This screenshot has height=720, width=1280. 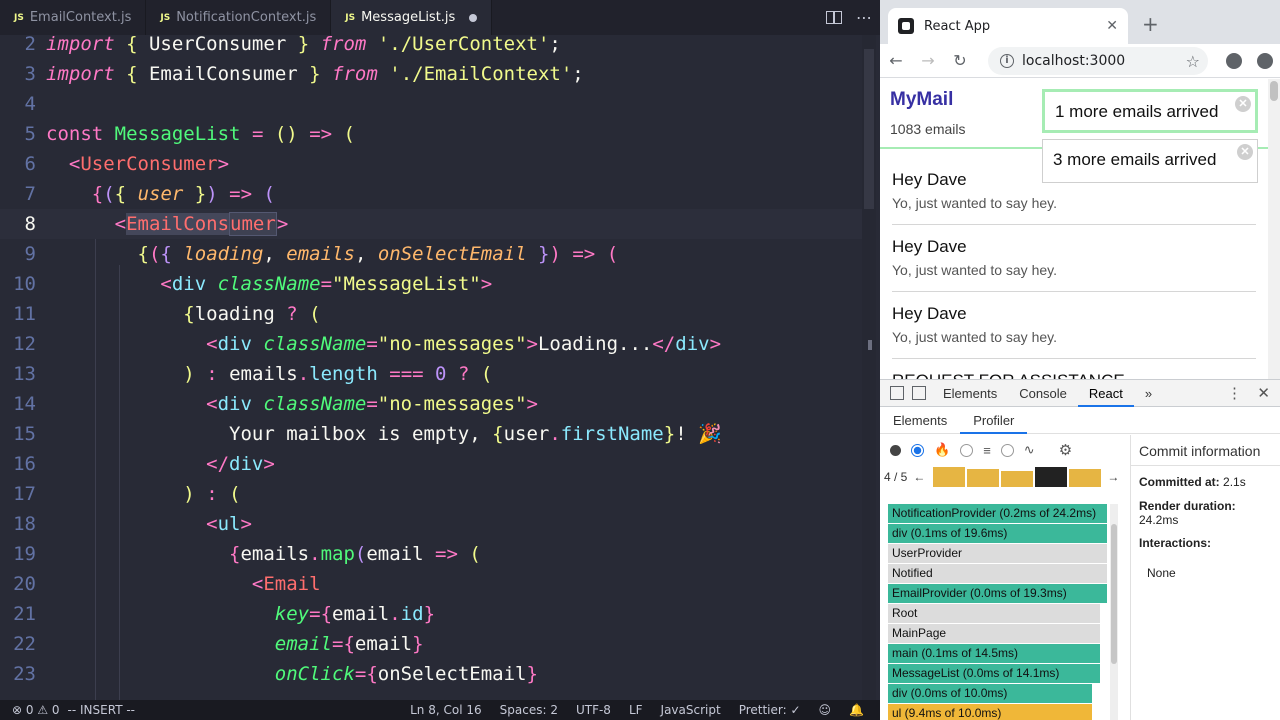 What do you see at coordinates (30, 104) in the screenshot?
I see `code-line: 4` at bounding box center [30, 104].